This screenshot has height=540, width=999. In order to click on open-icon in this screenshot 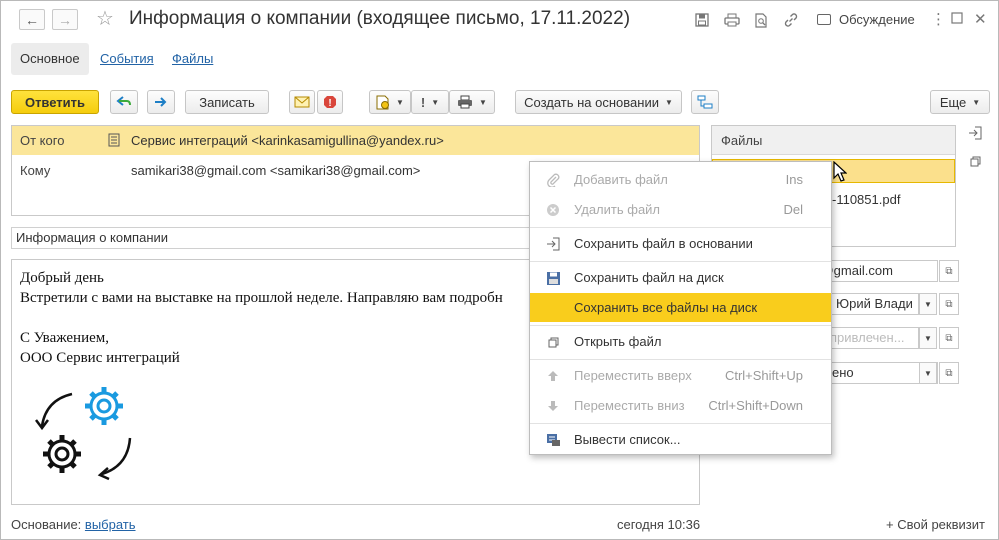, I will do `click(553, 342)`.